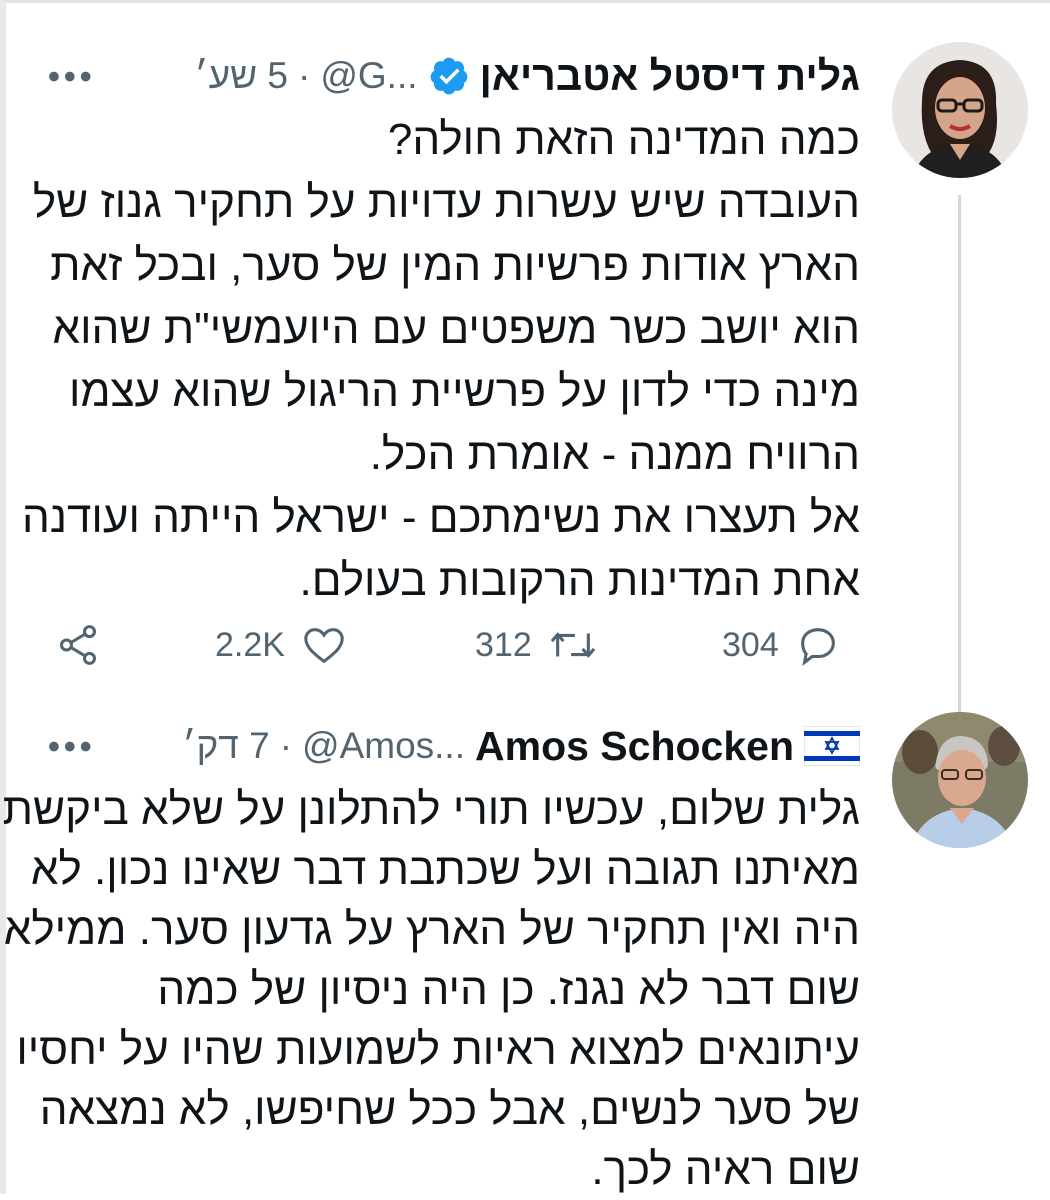 The height and width of the screenshot is (1200, 1050). Describe the element at coordinates (241, 76) in the screenshot. I see `tweet-time: 5 שע׳` at that location.